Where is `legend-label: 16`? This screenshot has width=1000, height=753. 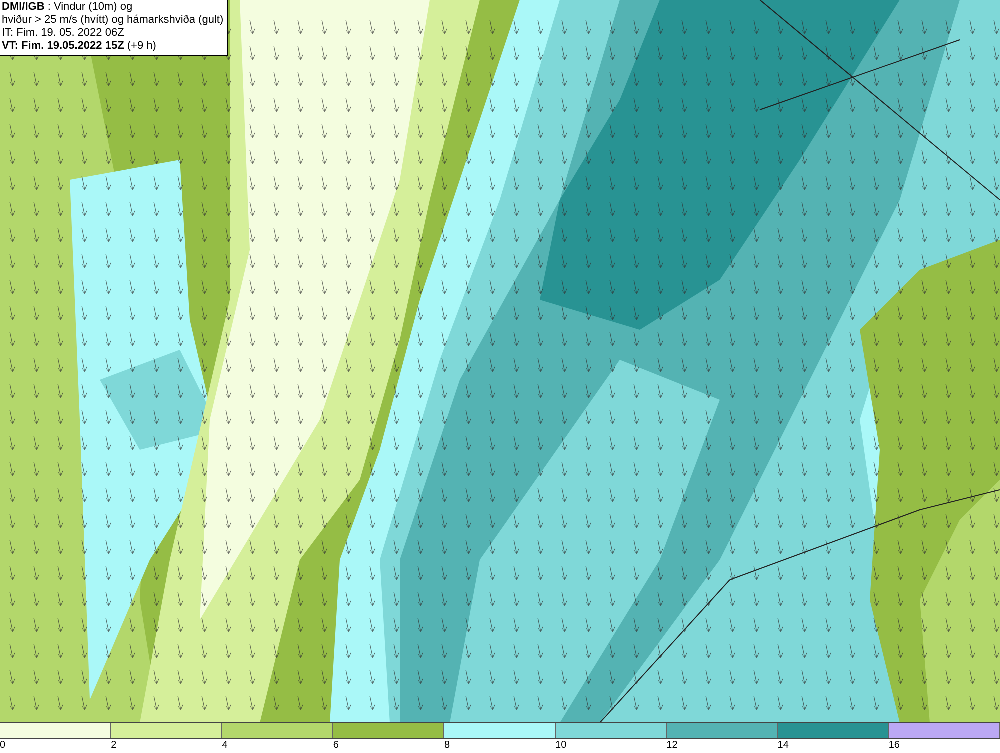
legend-label: 16 is located at coordinates (894, 746).